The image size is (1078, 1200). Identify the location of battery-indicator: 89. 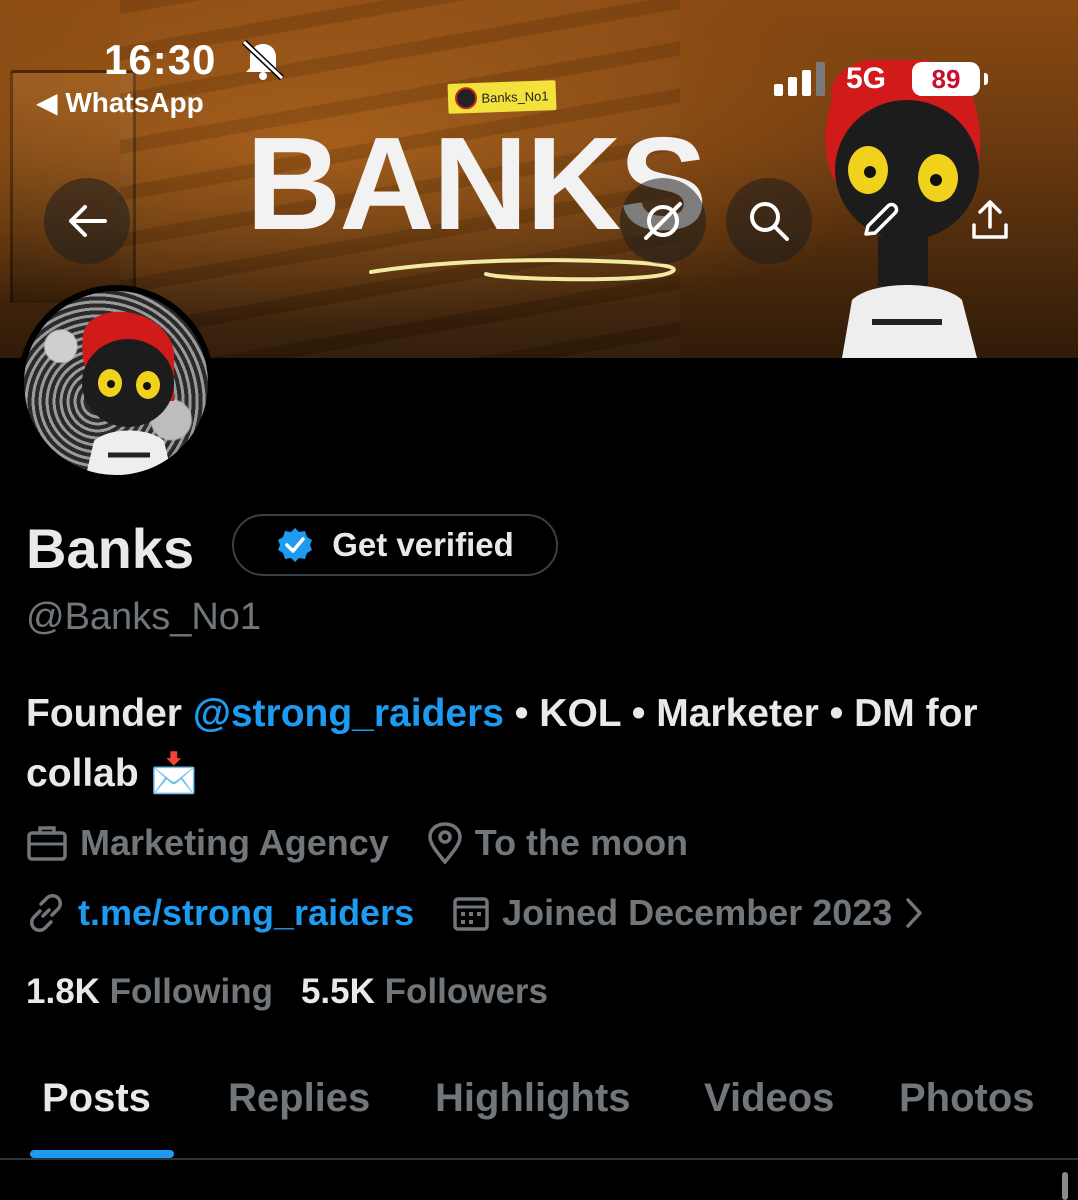
(950, 79).